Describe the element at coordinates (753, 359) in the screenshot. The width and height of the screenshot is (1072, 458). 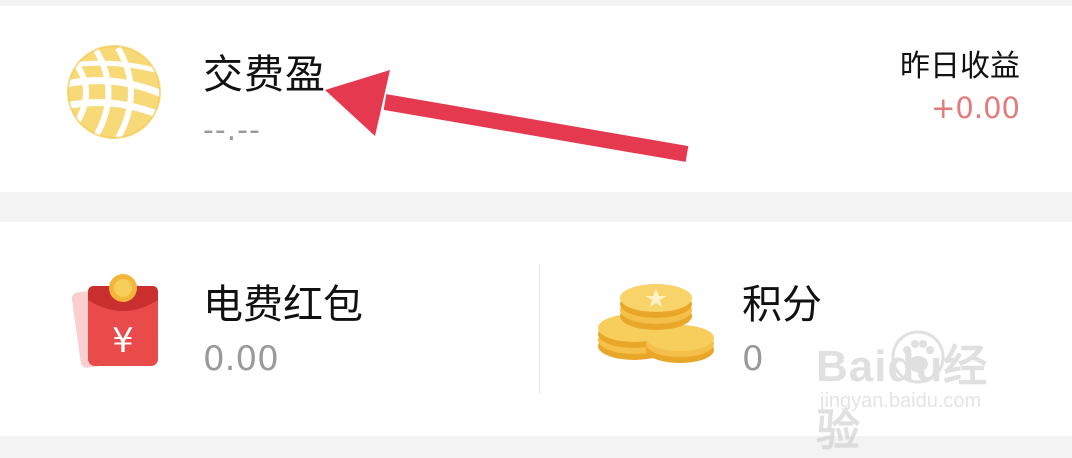
I see `points-value: 0` at that location.